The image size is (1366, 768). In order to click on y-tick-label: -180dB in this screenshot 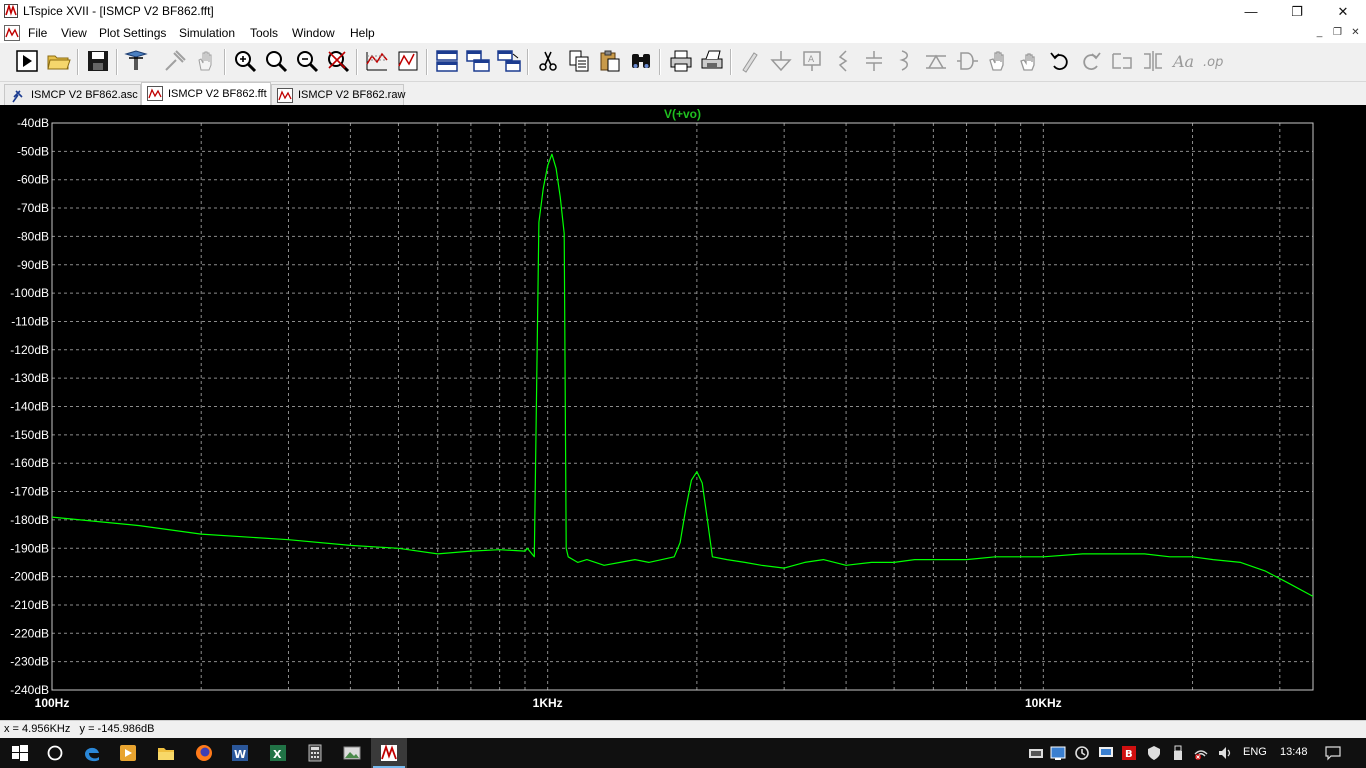, I will do `click(29, 520)`.